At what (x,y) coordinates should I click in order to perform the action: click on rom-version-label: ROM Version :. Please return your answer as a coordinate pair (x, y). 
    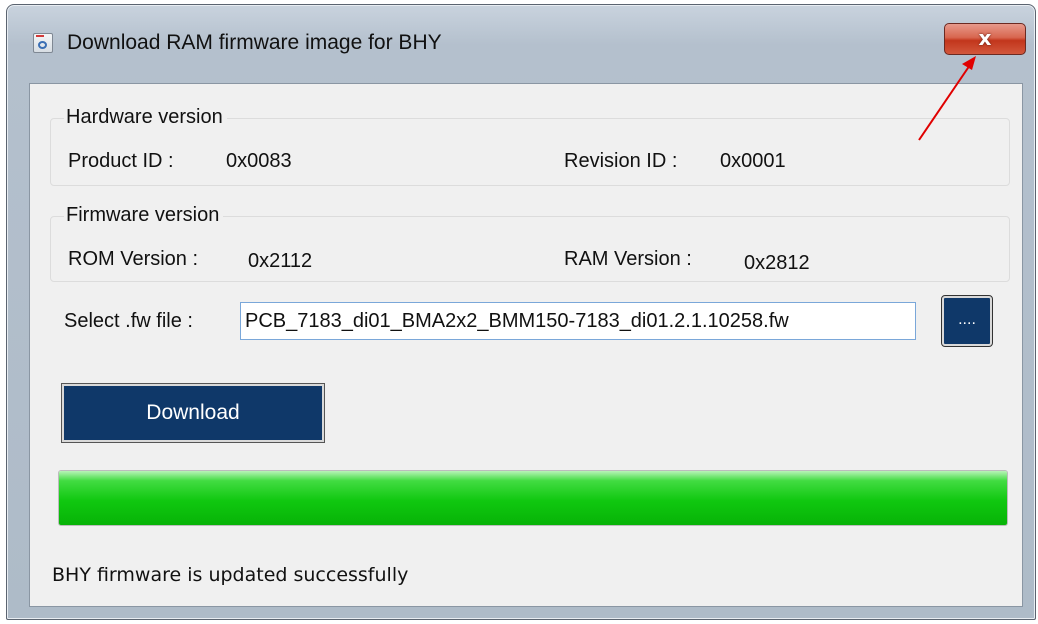
    Looking at the image, I should click on (133, 259).